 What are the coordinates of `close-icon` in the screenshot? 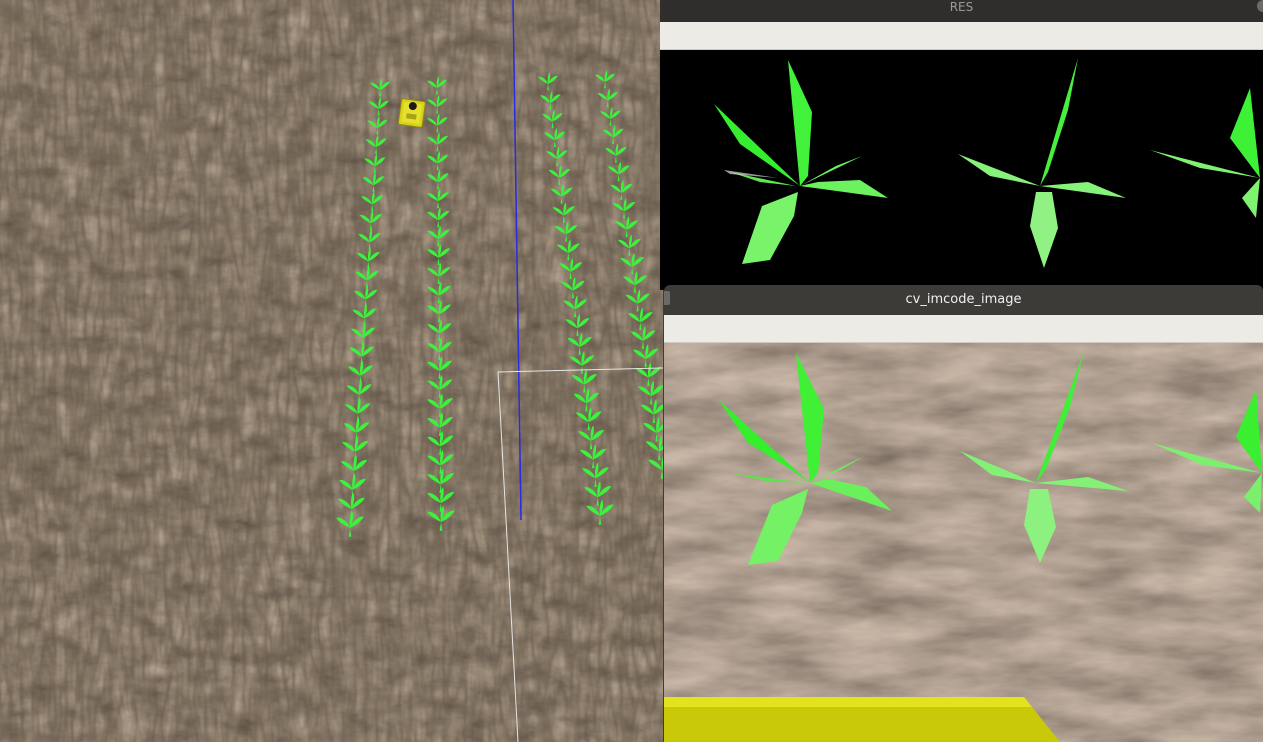 It's located at (1260, 6).